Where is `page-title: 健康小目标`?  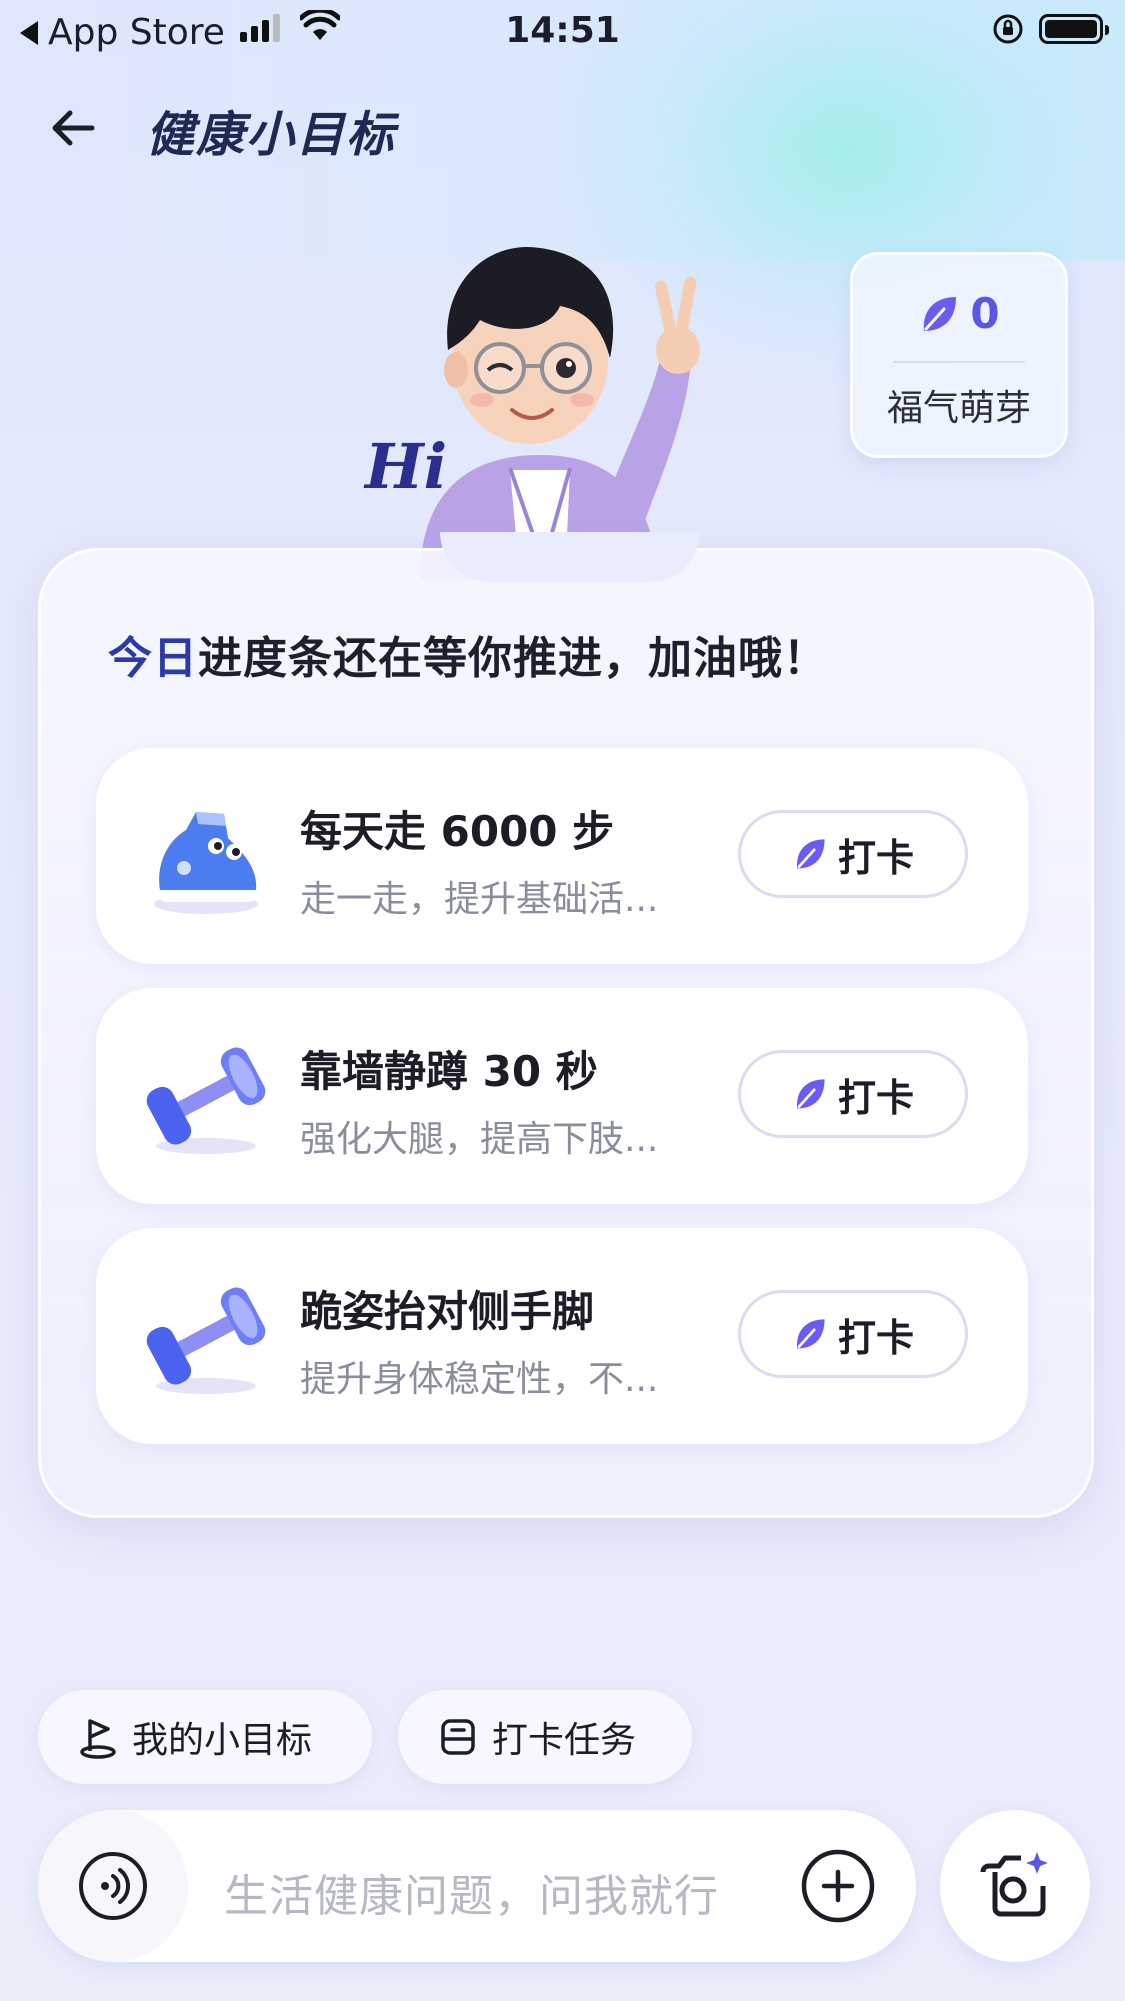
page-title: 健康小目标 is located at coordinates (271, 135).